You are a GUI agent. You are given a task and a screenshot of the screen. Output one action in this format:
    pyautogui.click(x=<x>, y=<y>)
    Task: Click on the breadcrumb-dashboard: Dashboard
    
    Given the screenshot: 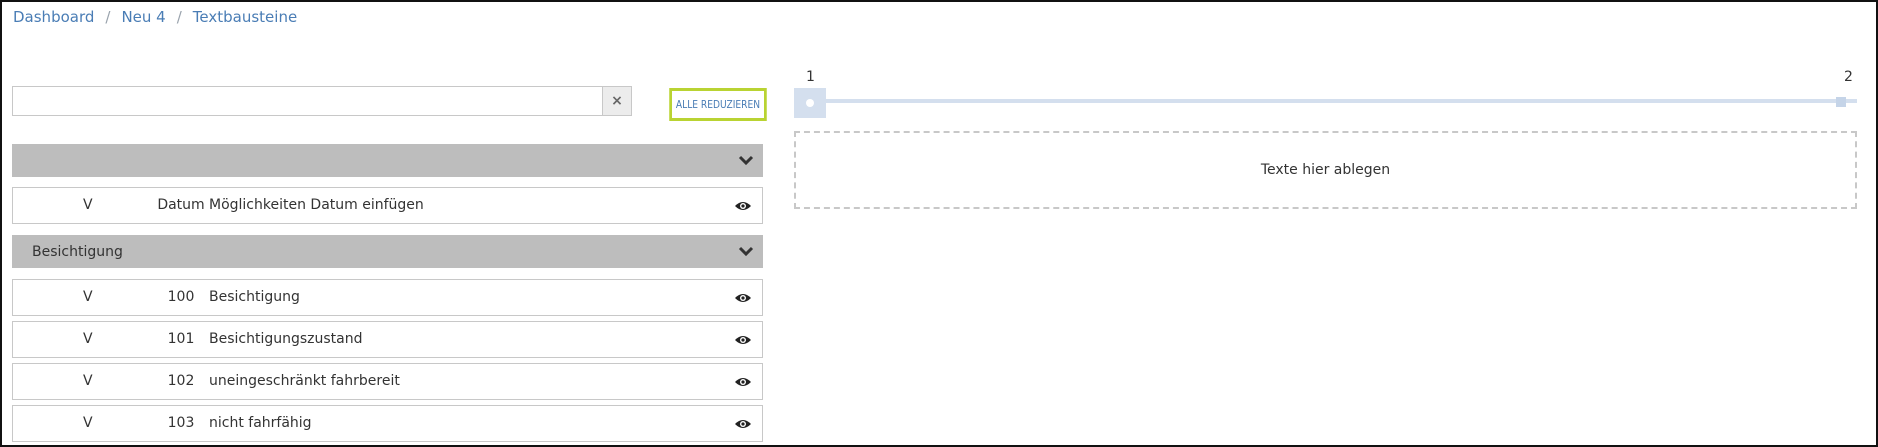 What is the action you would take?
    pyautogui.click(x=53, y=17)
    